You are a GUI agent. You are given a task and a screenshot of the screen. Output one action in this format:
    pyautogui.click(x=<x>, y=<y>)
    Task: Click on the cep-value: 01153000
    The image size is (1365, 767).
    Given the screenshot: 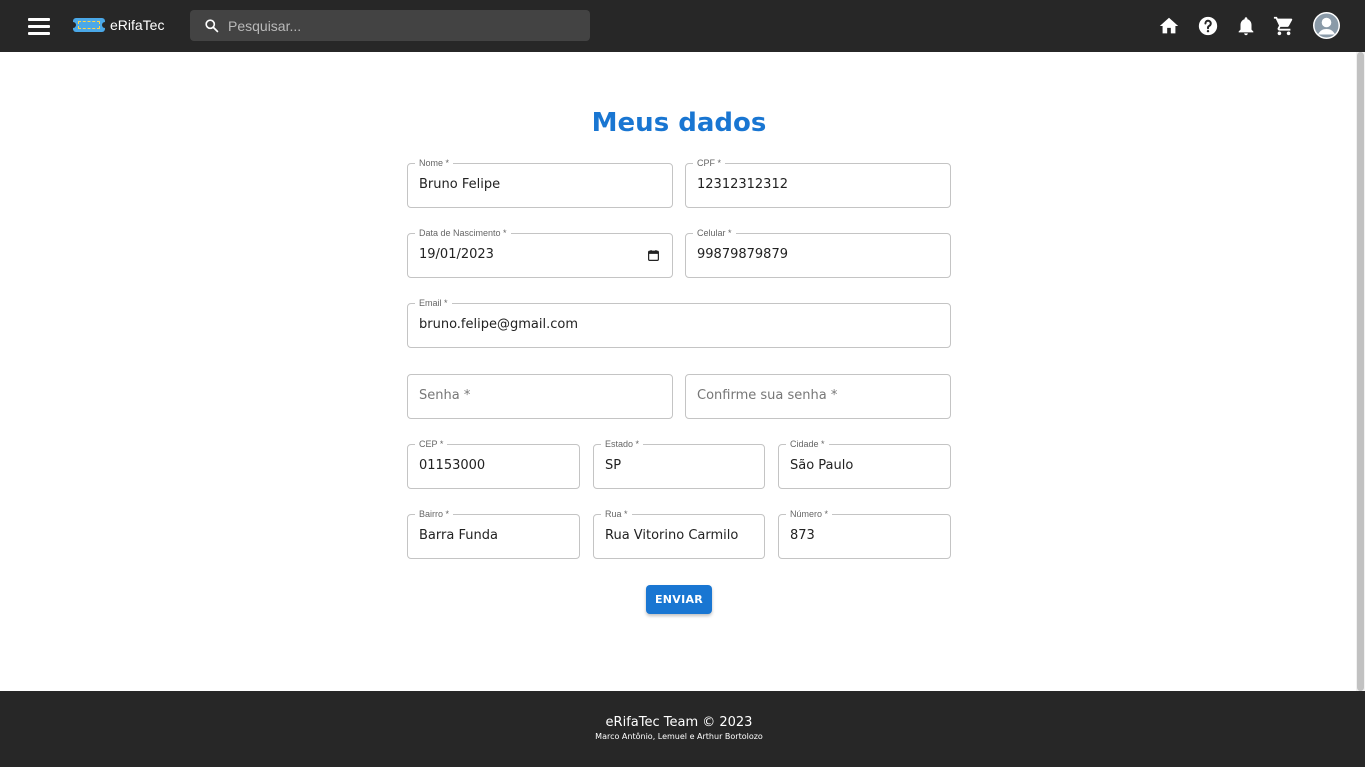 What is the action you would take?
    pyautogui.click(x=452, y=465)
    